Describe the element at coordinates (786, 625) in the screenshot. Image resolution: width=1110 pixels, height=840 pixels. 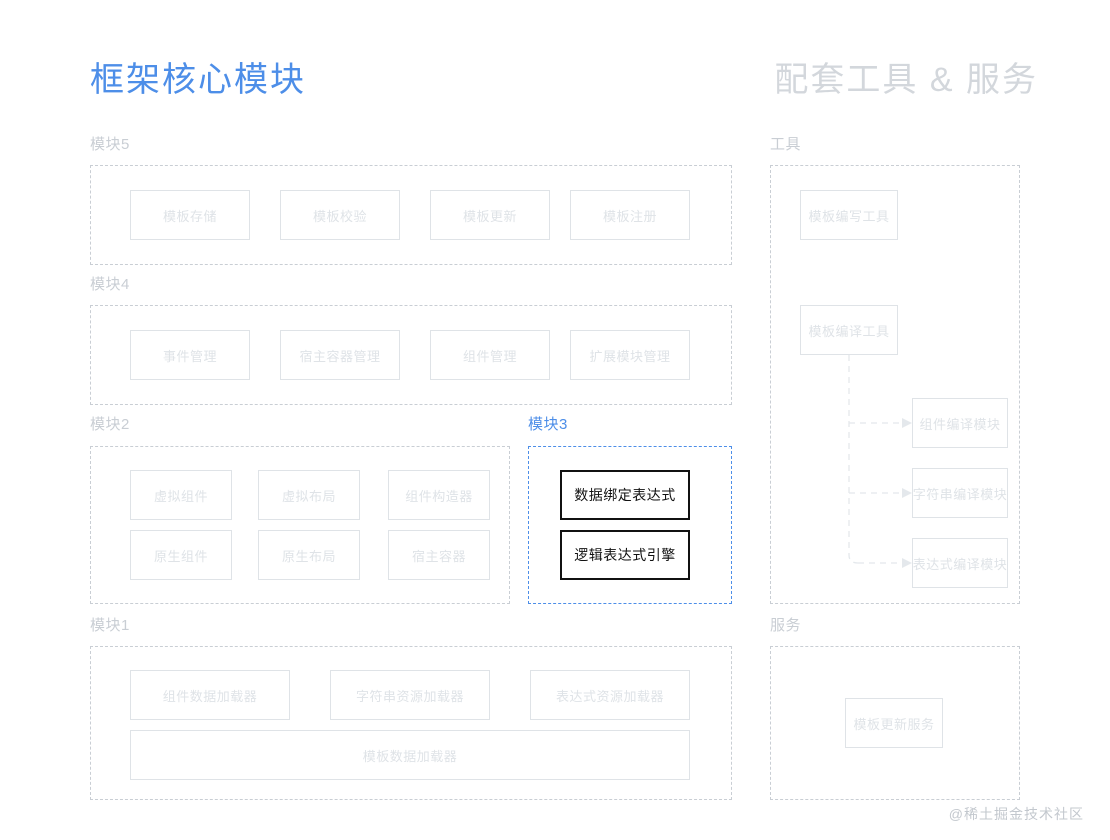
I see `group-label-services: 服务` at that location.